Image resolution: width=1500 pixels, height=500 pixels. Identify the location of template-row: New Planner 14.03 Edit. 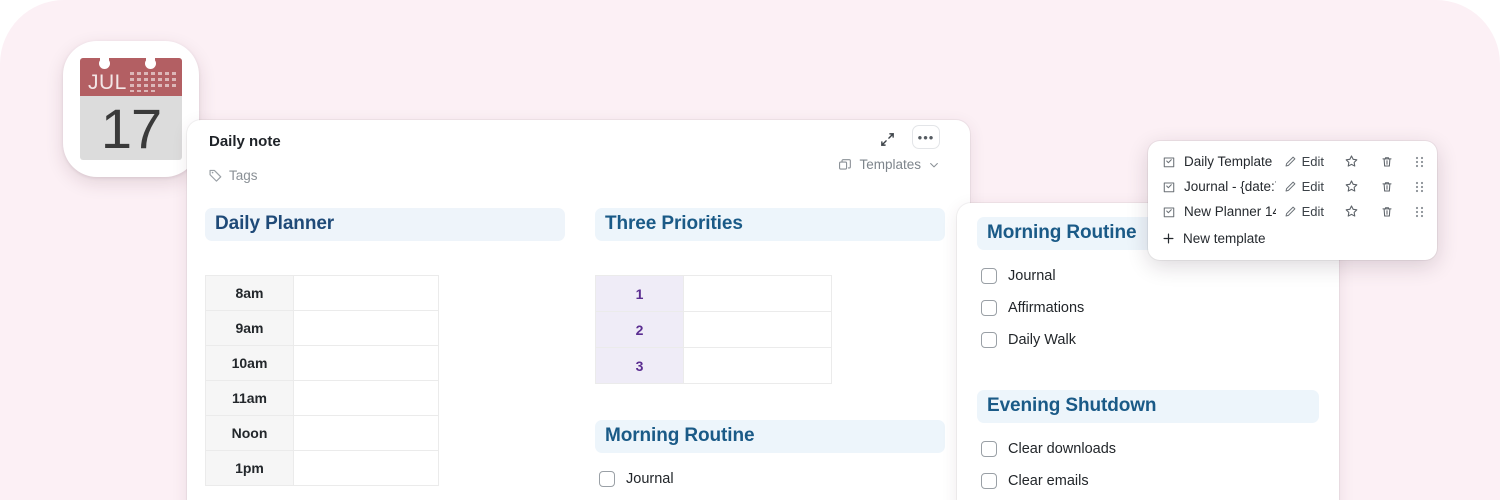
(1292, 211).